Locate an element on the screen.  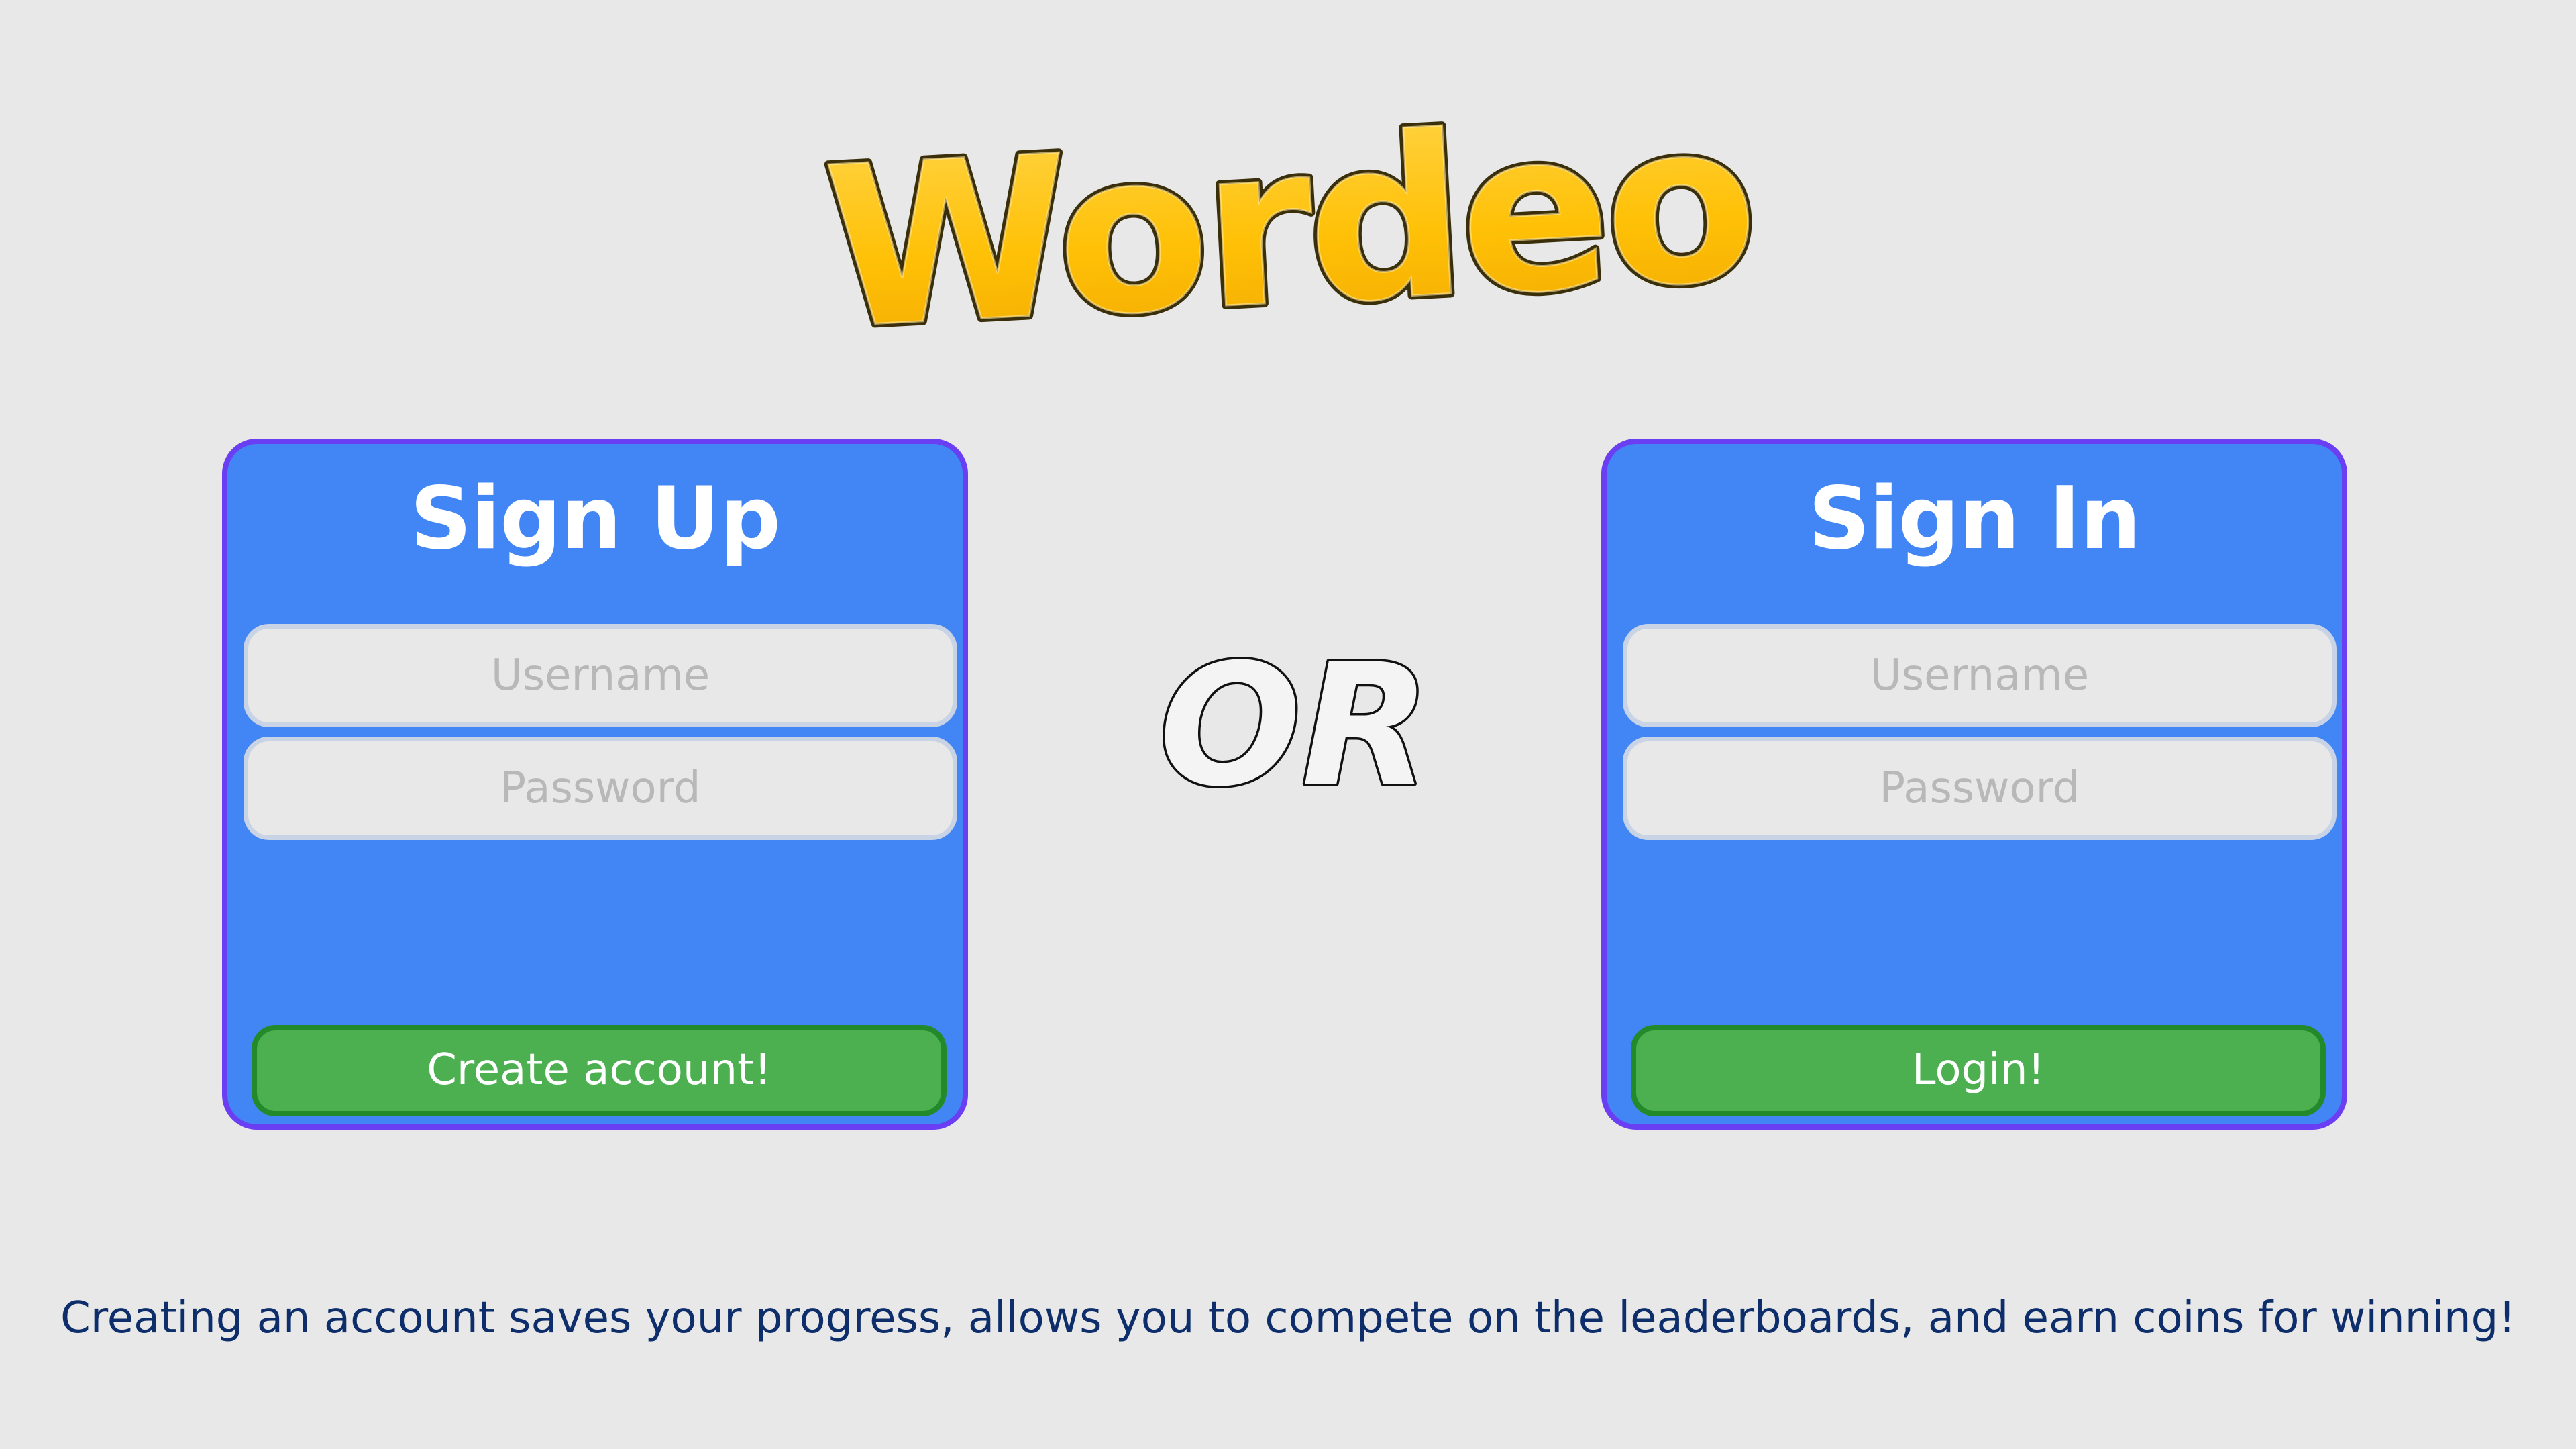
wordeo-logo-graphic: Wordeo Wordeo is located at coordinates (1289, 225).